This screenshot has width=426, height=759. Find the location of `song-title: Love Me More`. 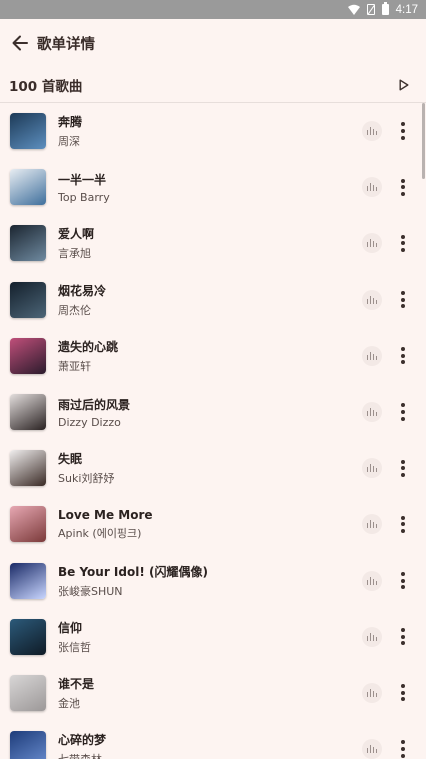

song-title: Love Me More is located at coordinates (105, 514).